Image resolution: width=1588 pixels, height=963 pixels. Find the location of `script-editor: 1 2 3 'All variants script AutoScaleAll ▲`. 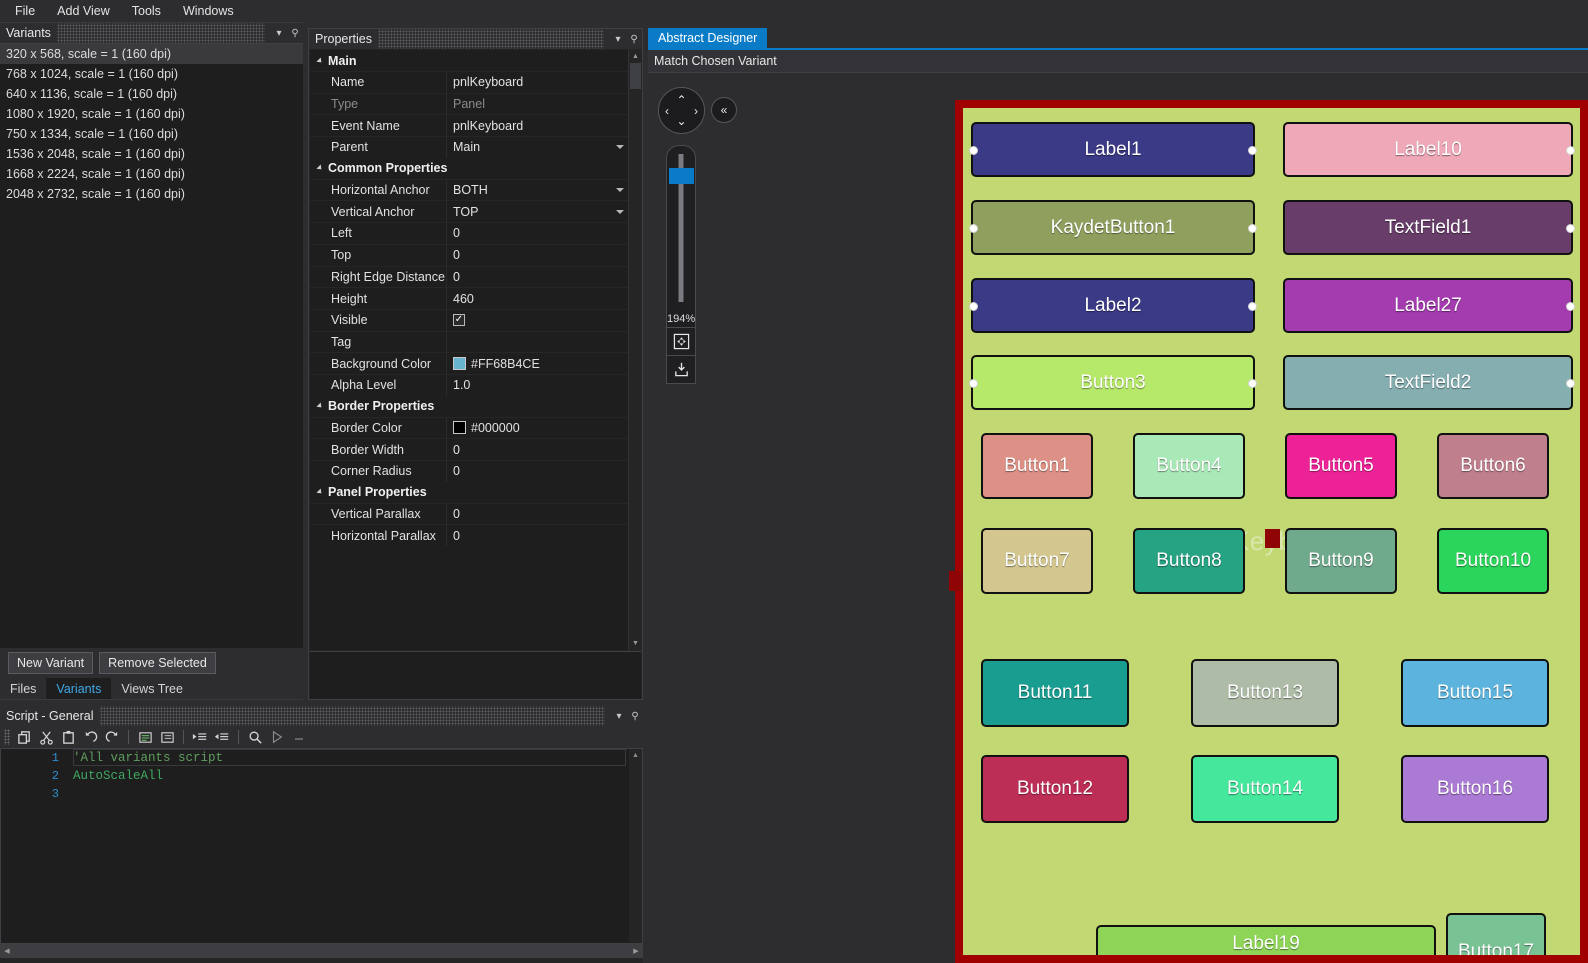

script-editor: 1 2 3 'All variants script AutoScaleAll ▲ is located at coordinates (321, 846).